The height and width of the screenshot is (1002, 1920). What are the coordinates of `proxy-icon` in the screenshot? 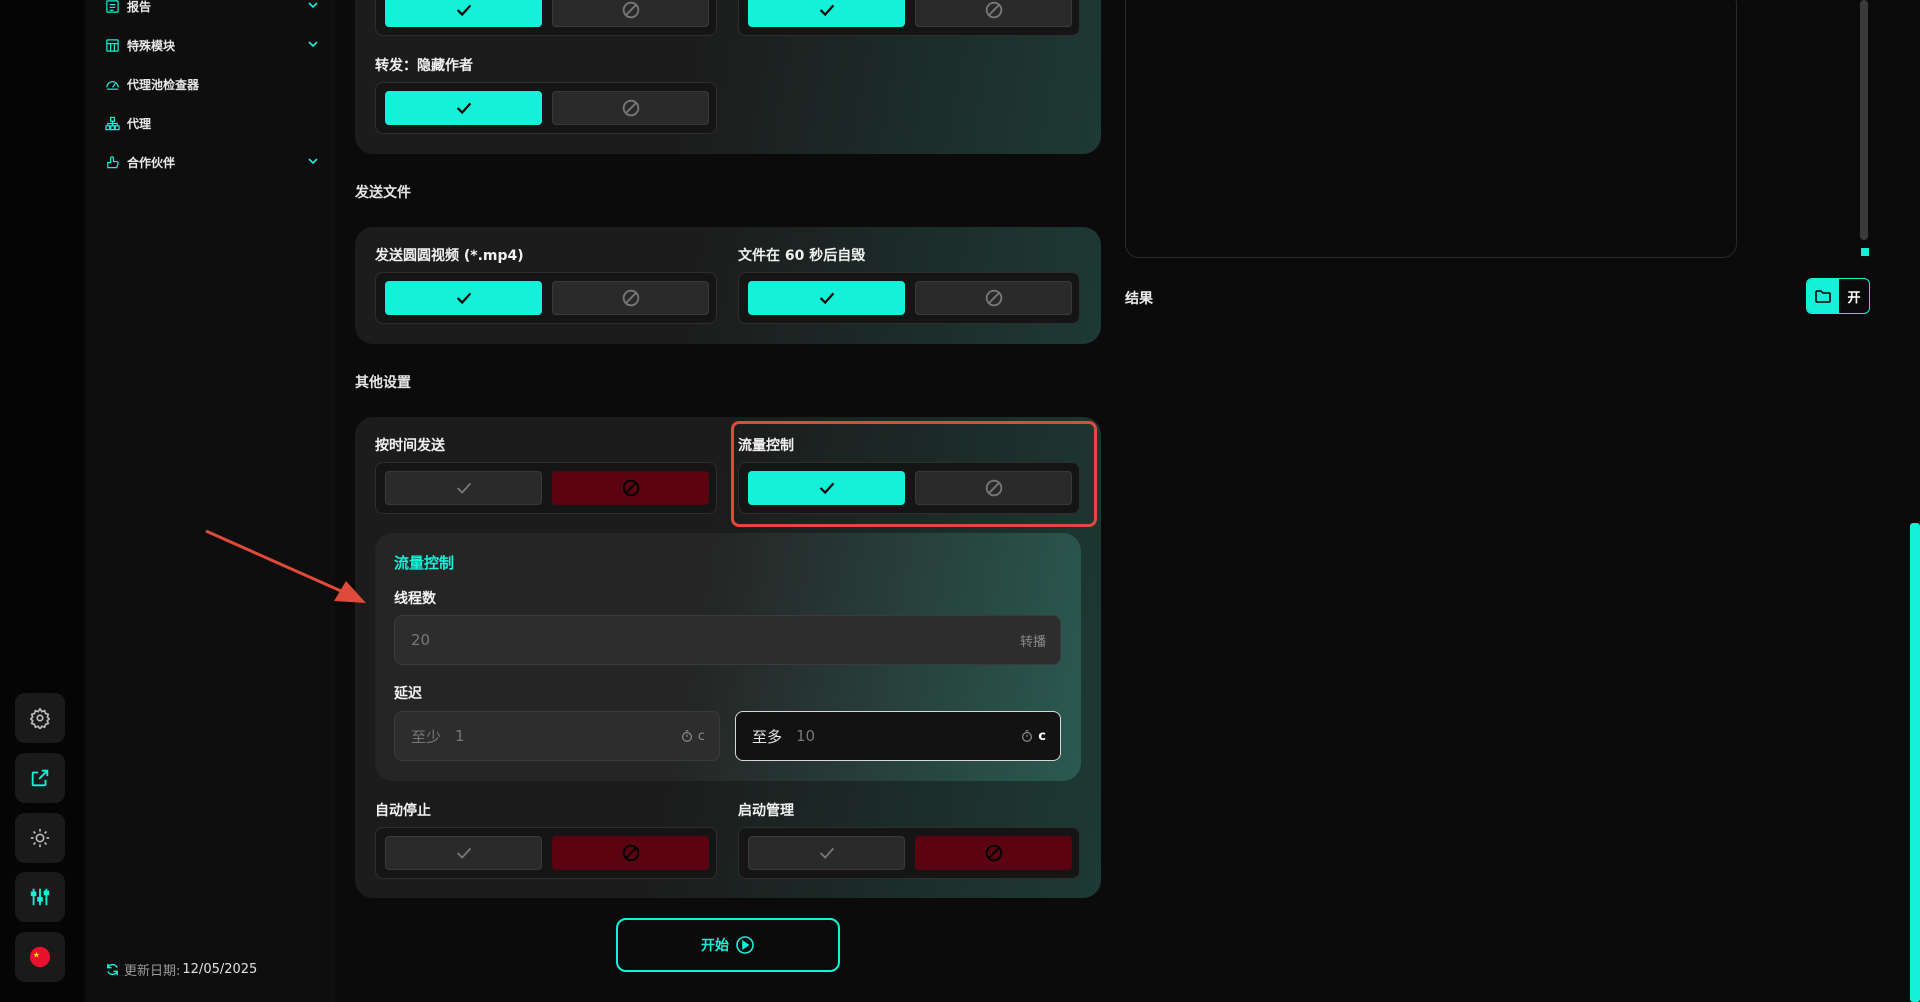 It's located at (113, 123).